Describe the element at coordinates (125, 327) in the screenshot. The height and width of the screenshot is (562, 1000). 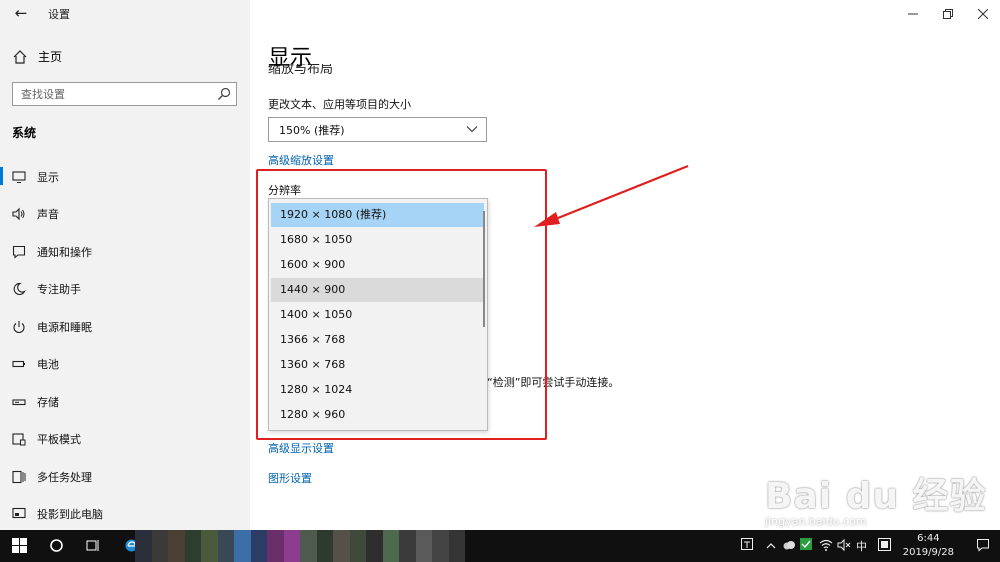
I see `sidebar-item-power-sleep: 电源和睡眠` at that location.